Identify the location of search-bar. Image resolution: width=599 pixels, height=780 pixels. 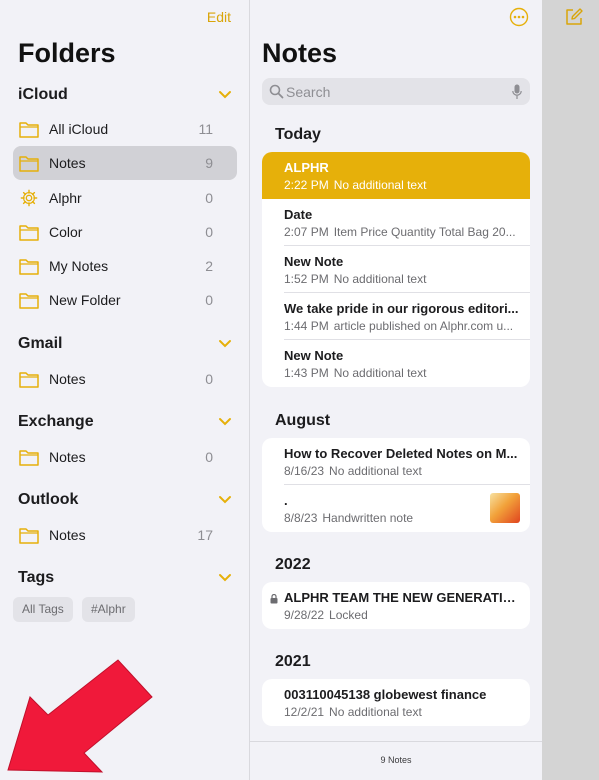
(396, 91).